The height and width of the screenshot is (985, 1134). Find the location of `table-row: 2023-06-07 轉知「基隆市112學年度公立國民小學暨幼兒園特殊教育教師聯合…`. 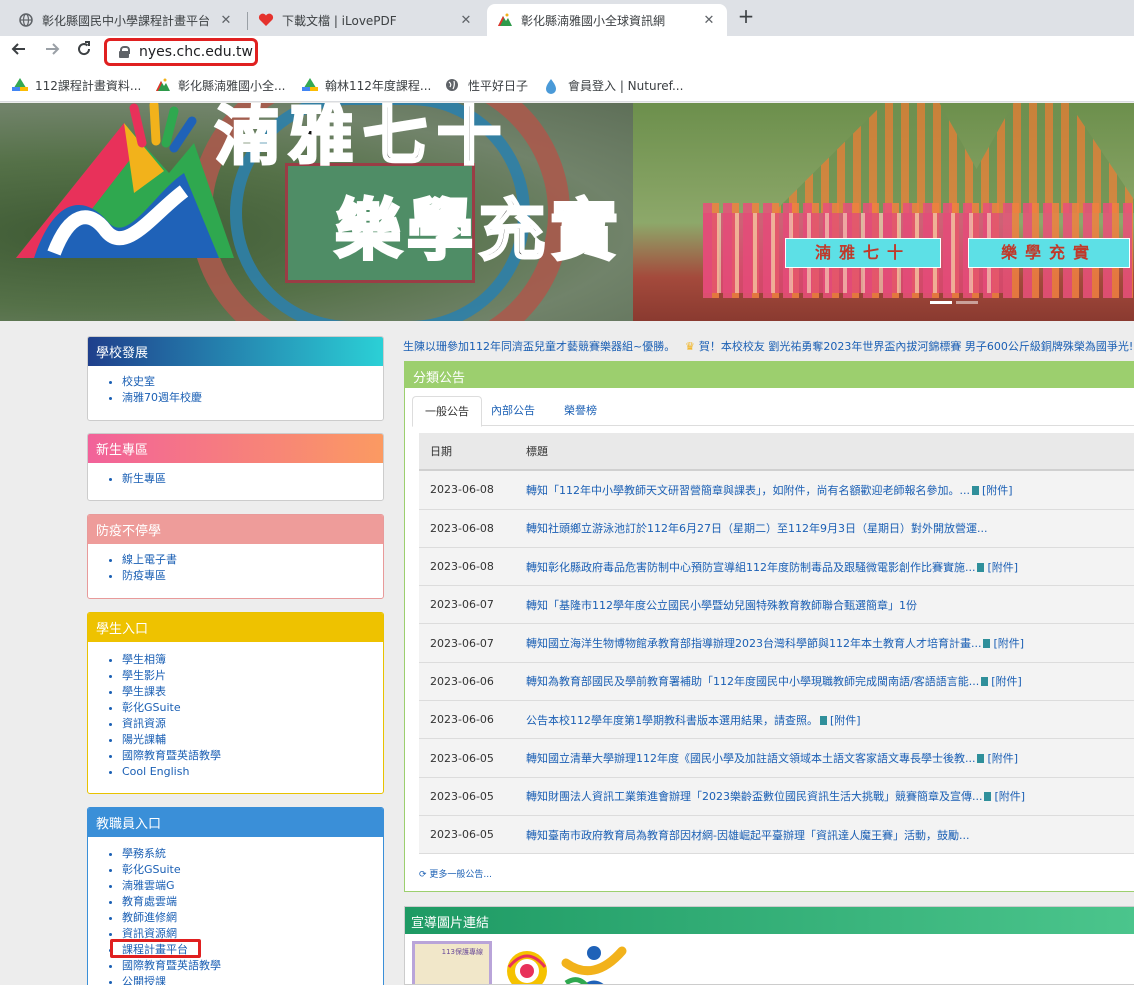

table-row: 2023-06-07 轉知「基隆市112學年度公立國民小學暨幼兒園特殊教育教師聯合… is located at coordinates (776, 605).